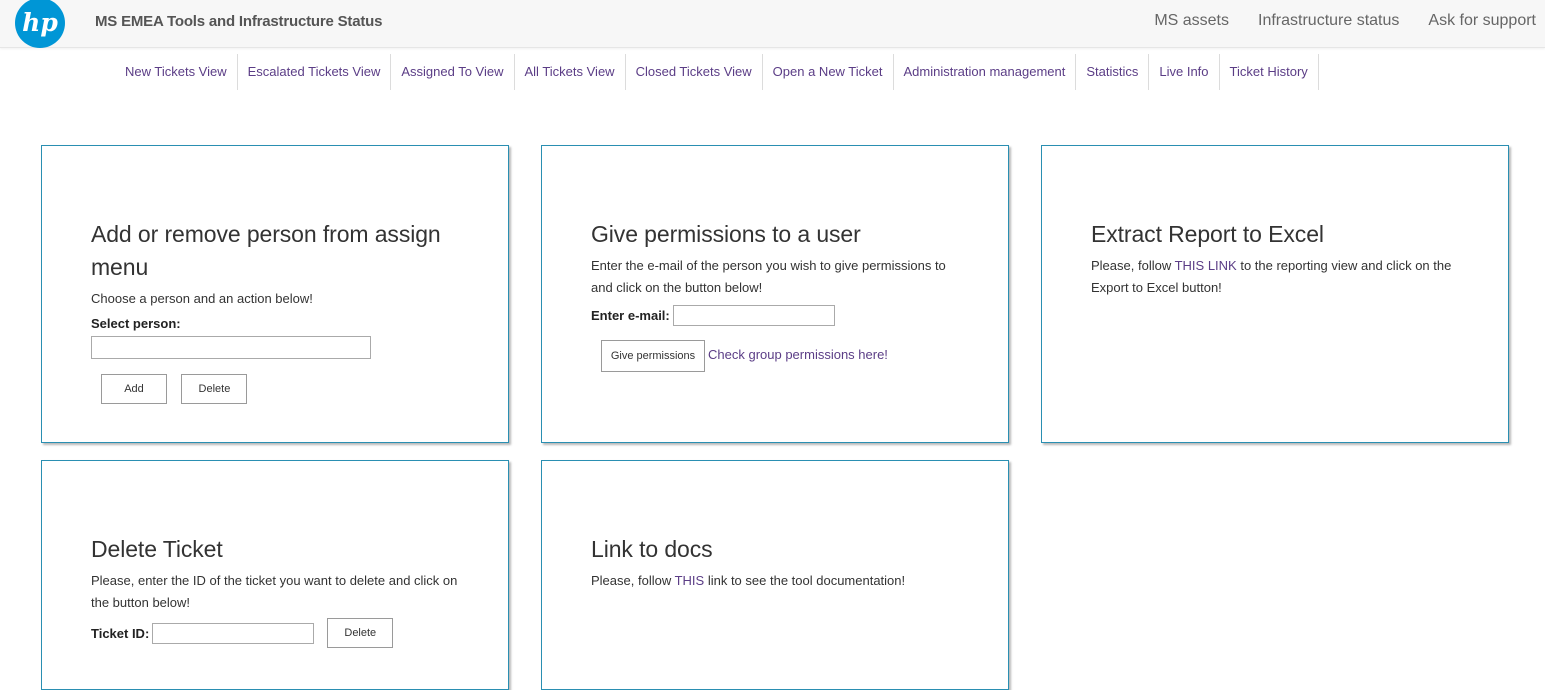  What do you see at coordinates (239, 21) in the screenshot?
I see `app-title: MS EMEA Tools and Infrastructure Status` at bounding box center [239, 21].